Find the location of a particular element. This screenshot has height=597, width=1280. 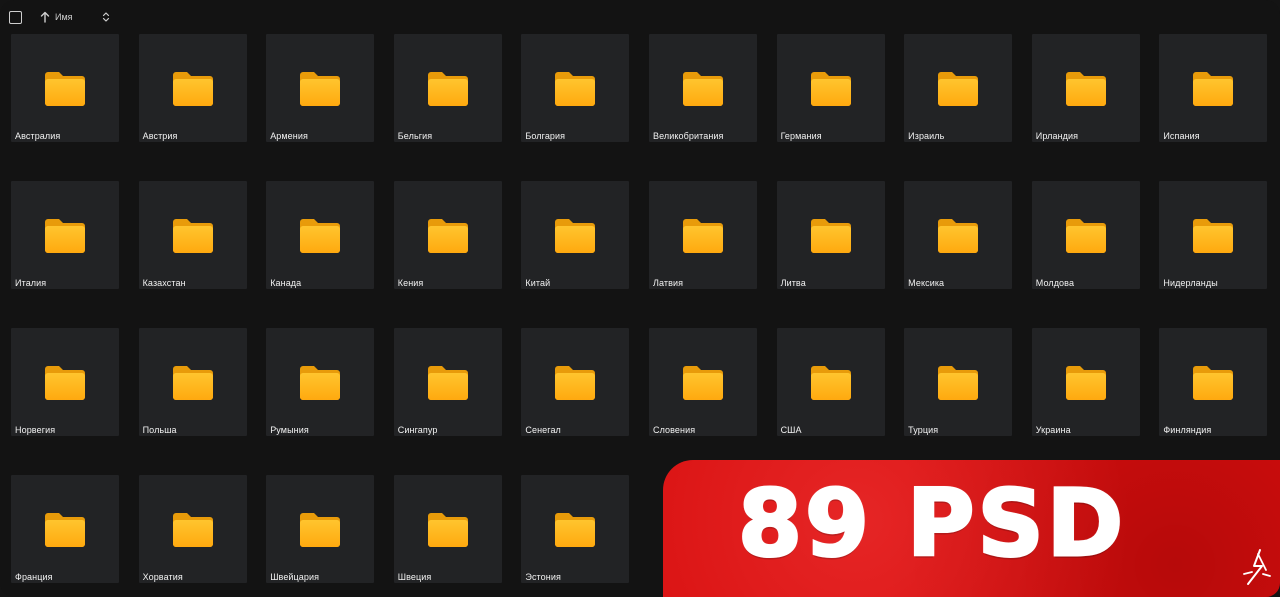

folder-item: Болгария is located at coordinates (575, 98).